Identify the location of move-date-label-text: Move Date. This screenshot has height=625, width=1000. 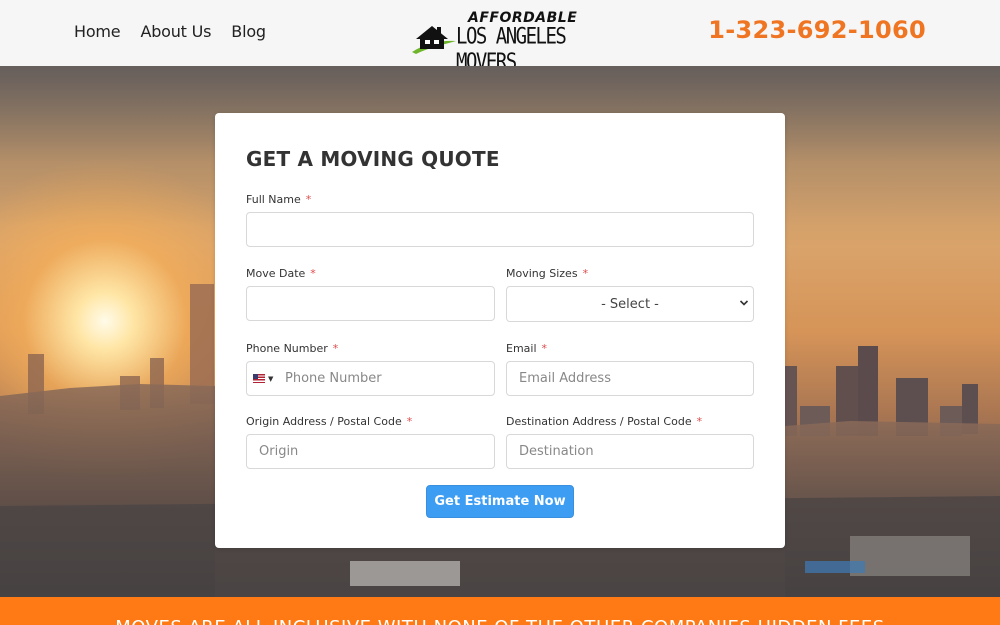
(276, 273).